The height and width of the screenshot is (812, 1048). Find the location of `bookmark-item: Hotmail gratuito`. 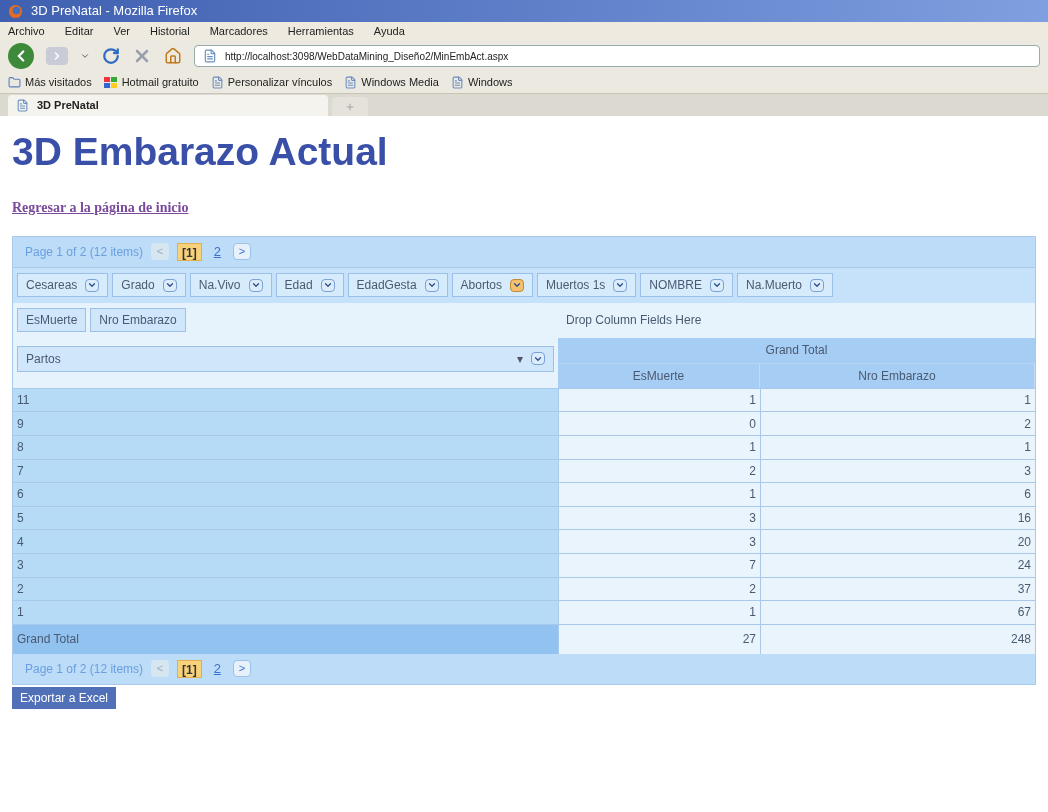

bookmark-item: Hotmail gratuito is located at coordinates (151, 82).